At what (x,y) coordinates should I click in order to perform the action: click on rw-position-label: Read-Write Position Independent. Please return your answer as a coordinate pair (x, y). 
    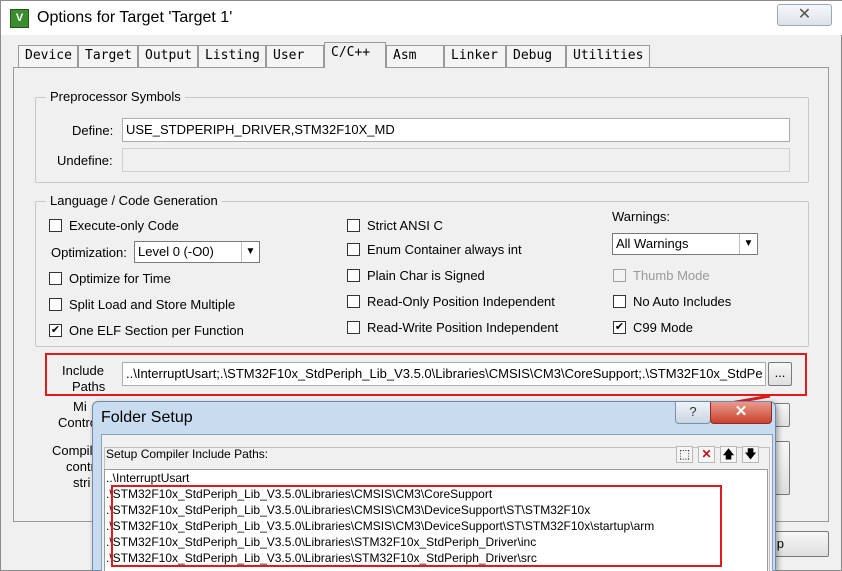
    Looking at the image, I should click on (463, 327).